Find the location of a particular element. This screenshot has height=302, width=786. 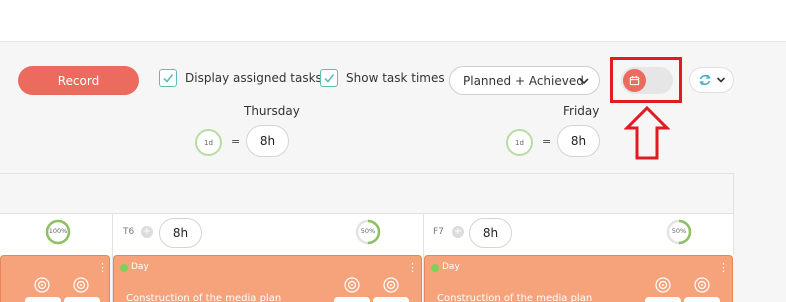

top-bar is located at coordinates (393, 21).